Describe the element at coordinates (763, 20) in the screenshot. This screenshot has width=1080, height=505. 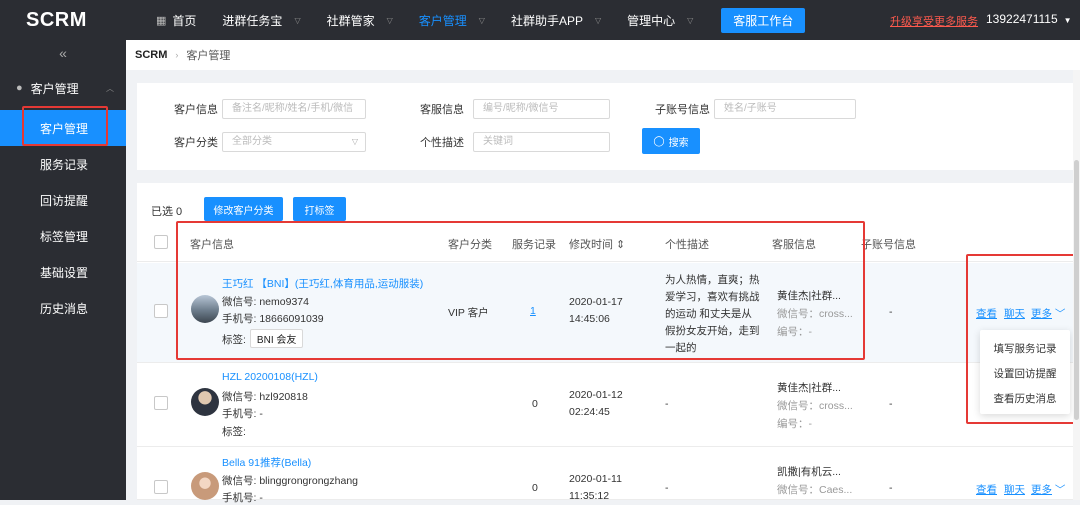
I see `workbench-button: 客服工作台` at that location.